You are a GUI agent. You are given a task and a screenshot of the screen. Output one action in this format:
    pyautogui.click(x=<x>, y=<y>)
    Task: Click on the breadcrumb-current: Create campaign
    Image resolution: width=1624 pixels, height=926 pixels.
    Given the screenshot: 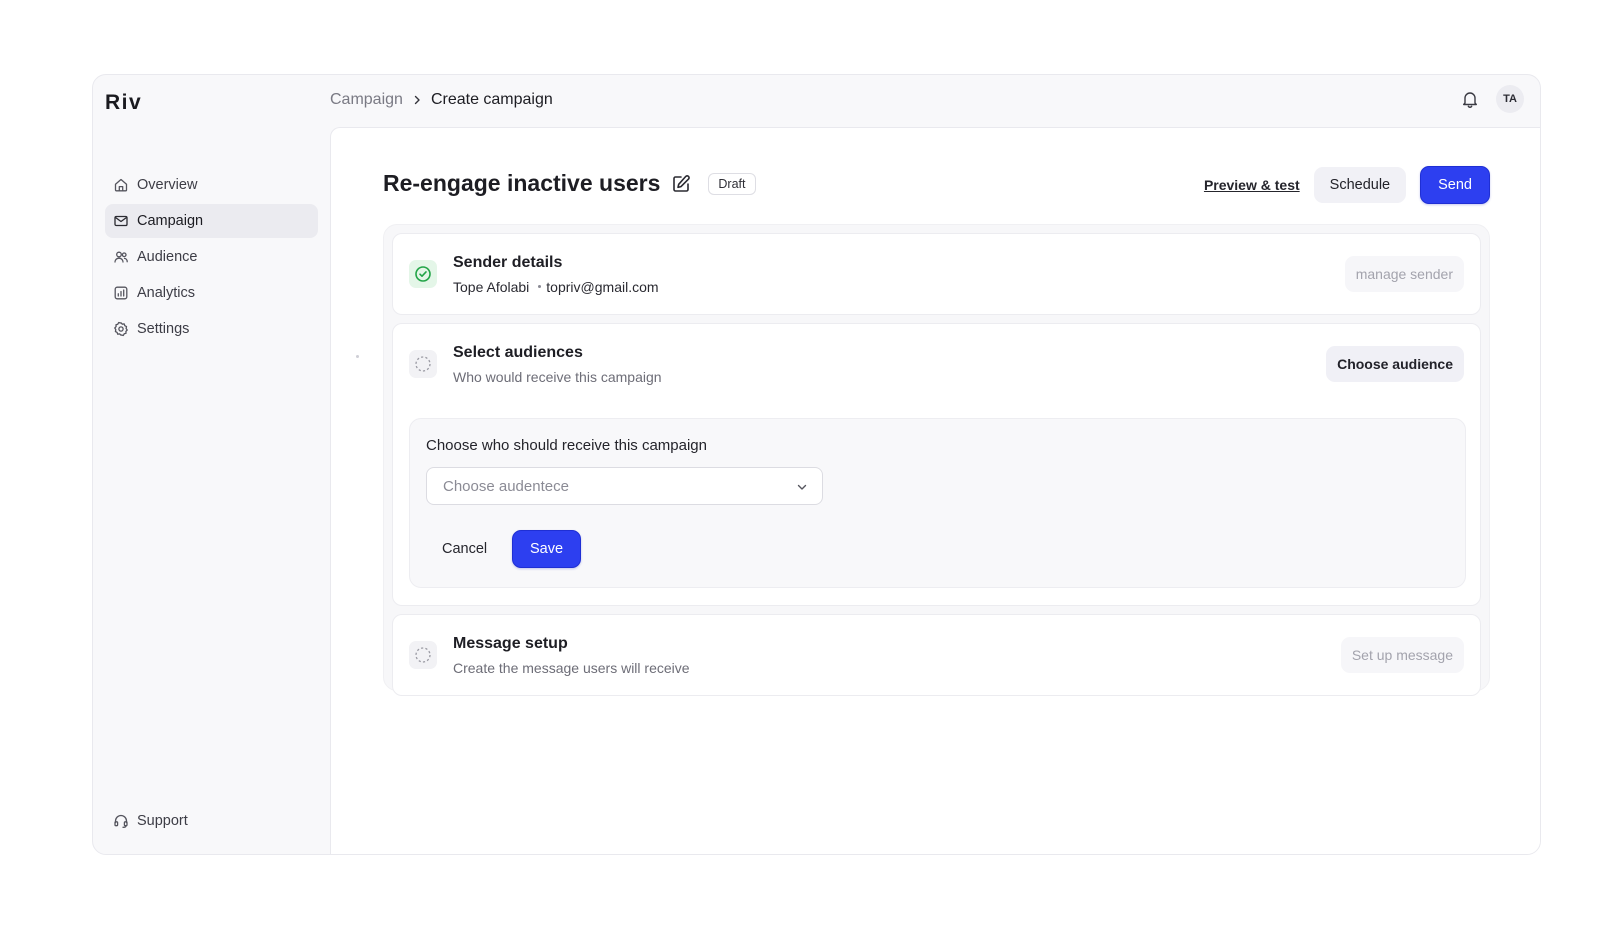 What is the action you would take?
    pyautogui.click(x=491, y=99)
    